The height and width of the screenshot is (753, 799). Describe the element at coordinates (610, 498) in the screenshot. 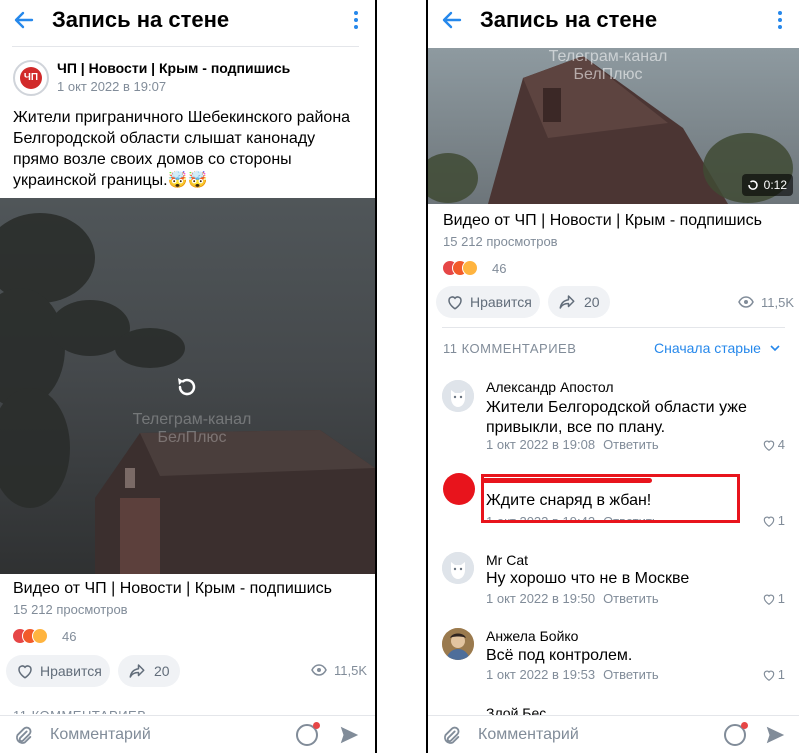

I see `highlight-box` at that location.